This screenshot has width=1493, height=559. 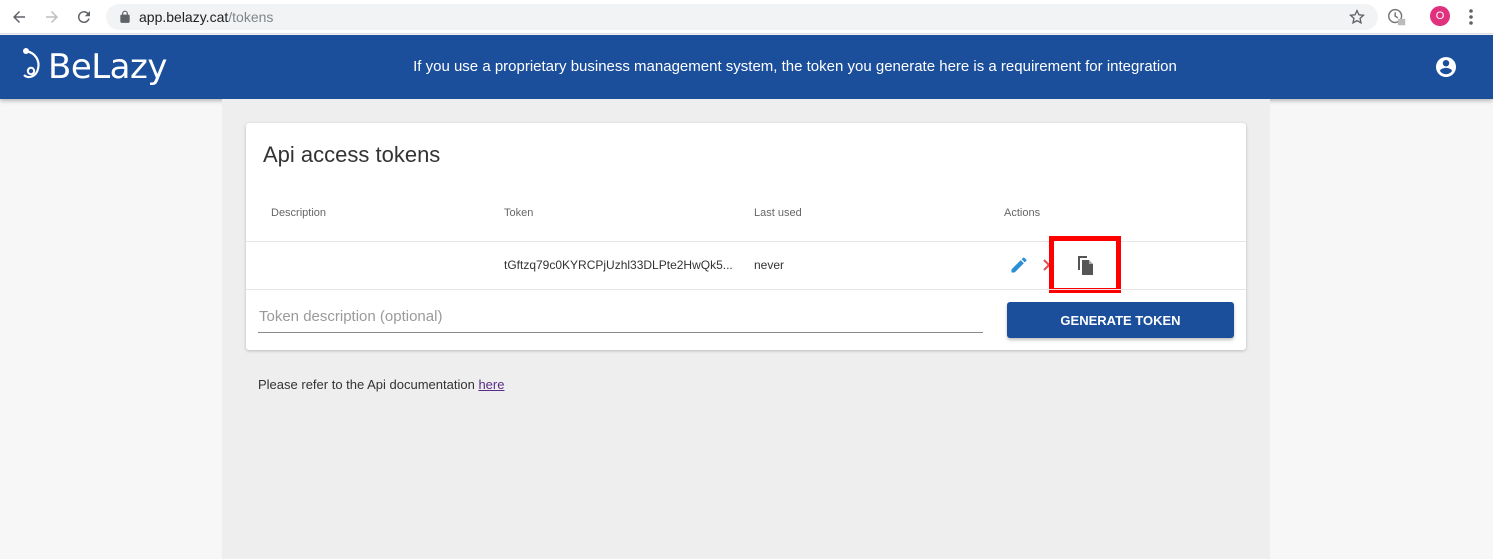 I want to click on browser-toolbar: app.belazy.cat/tokens O, so click(x=746, y=17).